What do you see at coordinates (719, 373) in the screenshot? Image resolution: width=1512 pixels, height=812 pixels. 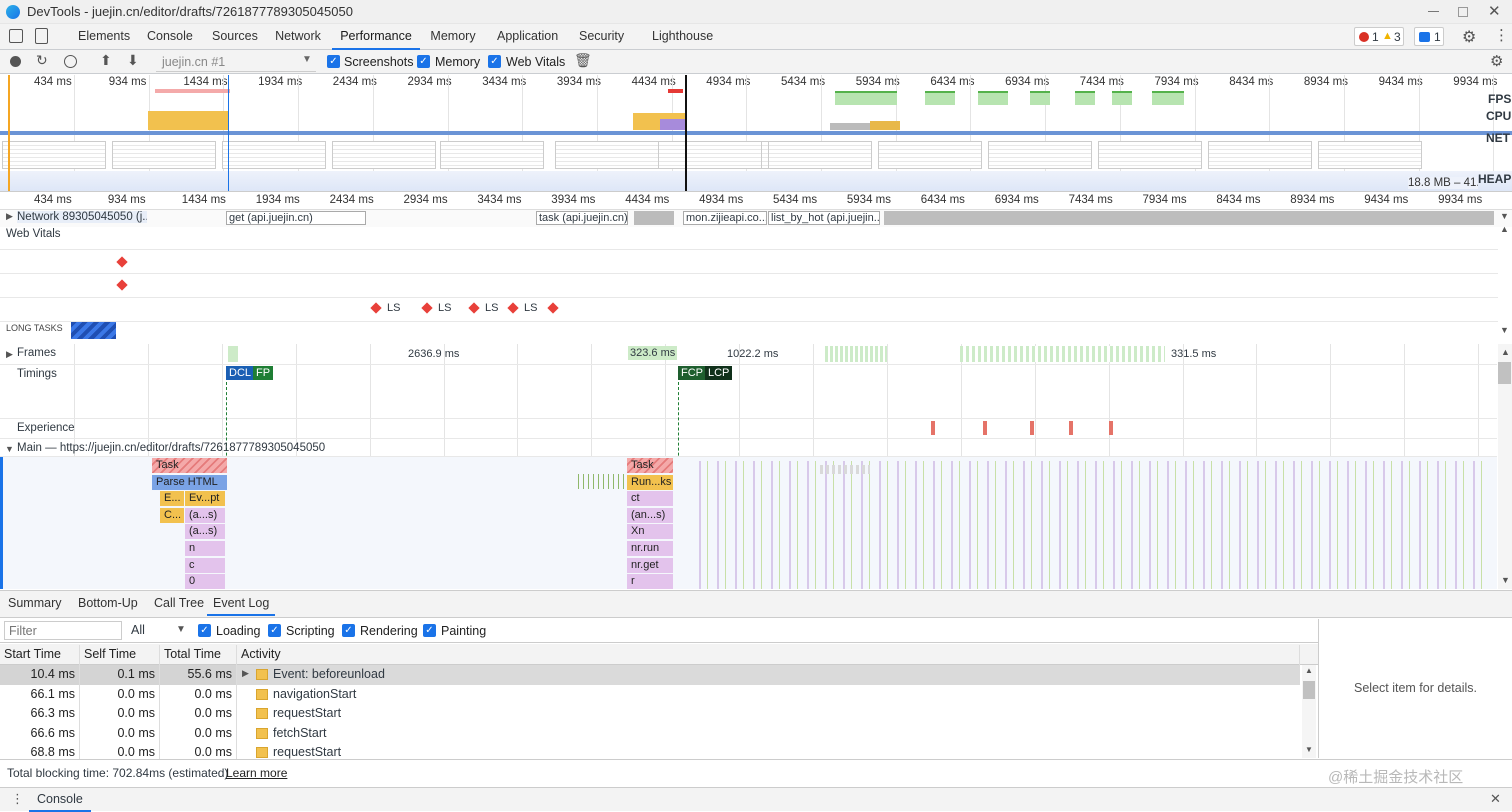 I see `lcp-marker: LCP` at bounding box center [719, 373].